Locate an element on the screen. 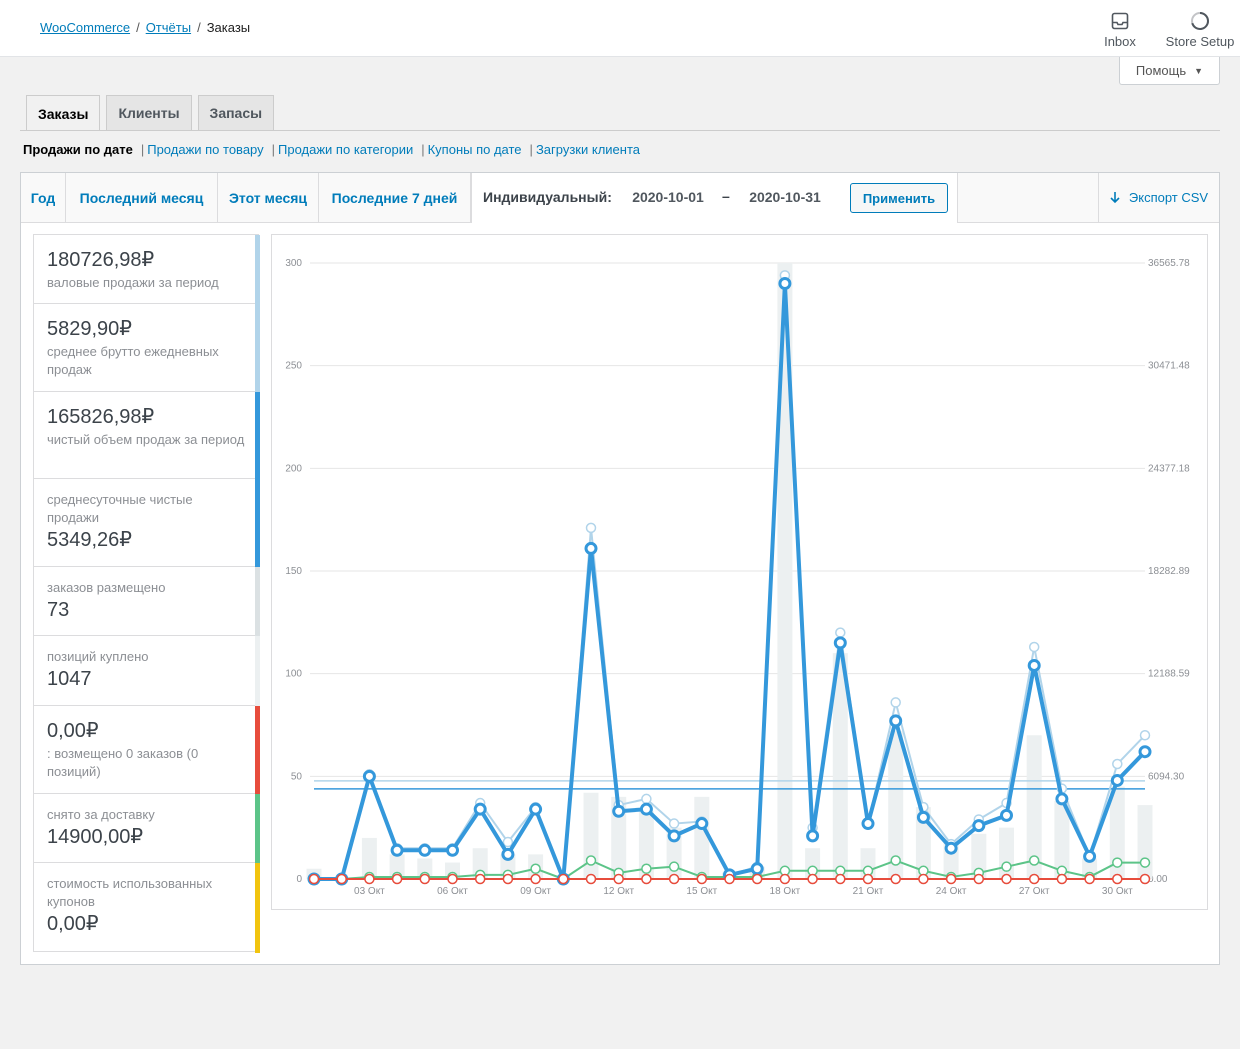 This screenshot has height=1049, width=1240. legend-shipping: снято за доставку 14900,00₽ is located at coordinates (147, 828).